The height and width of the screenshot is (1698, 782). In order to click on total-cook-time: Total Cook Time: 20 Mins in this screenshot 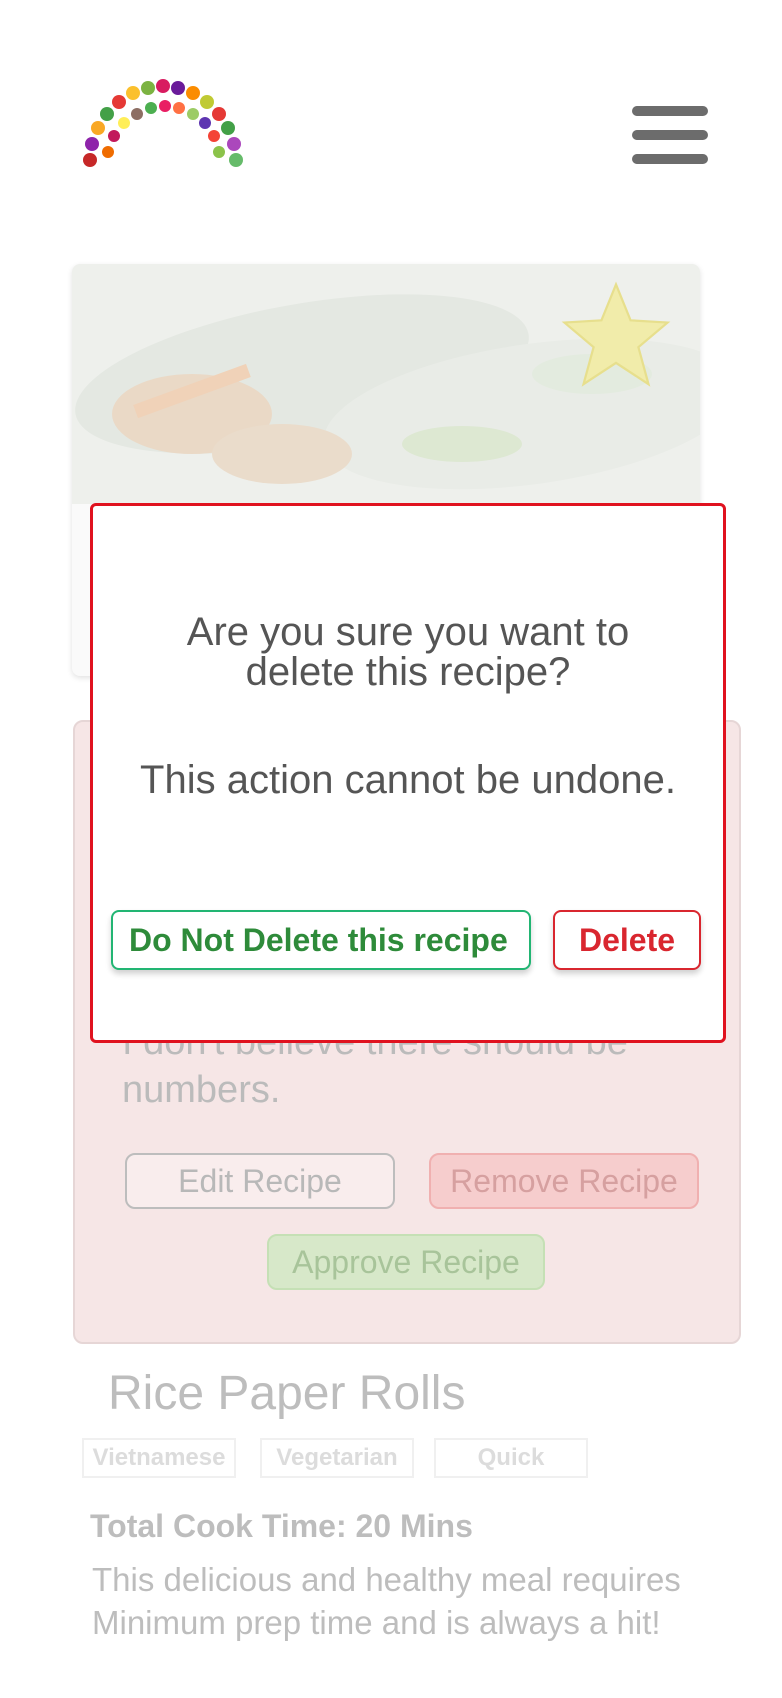, I will do `click(281, 1526)`.